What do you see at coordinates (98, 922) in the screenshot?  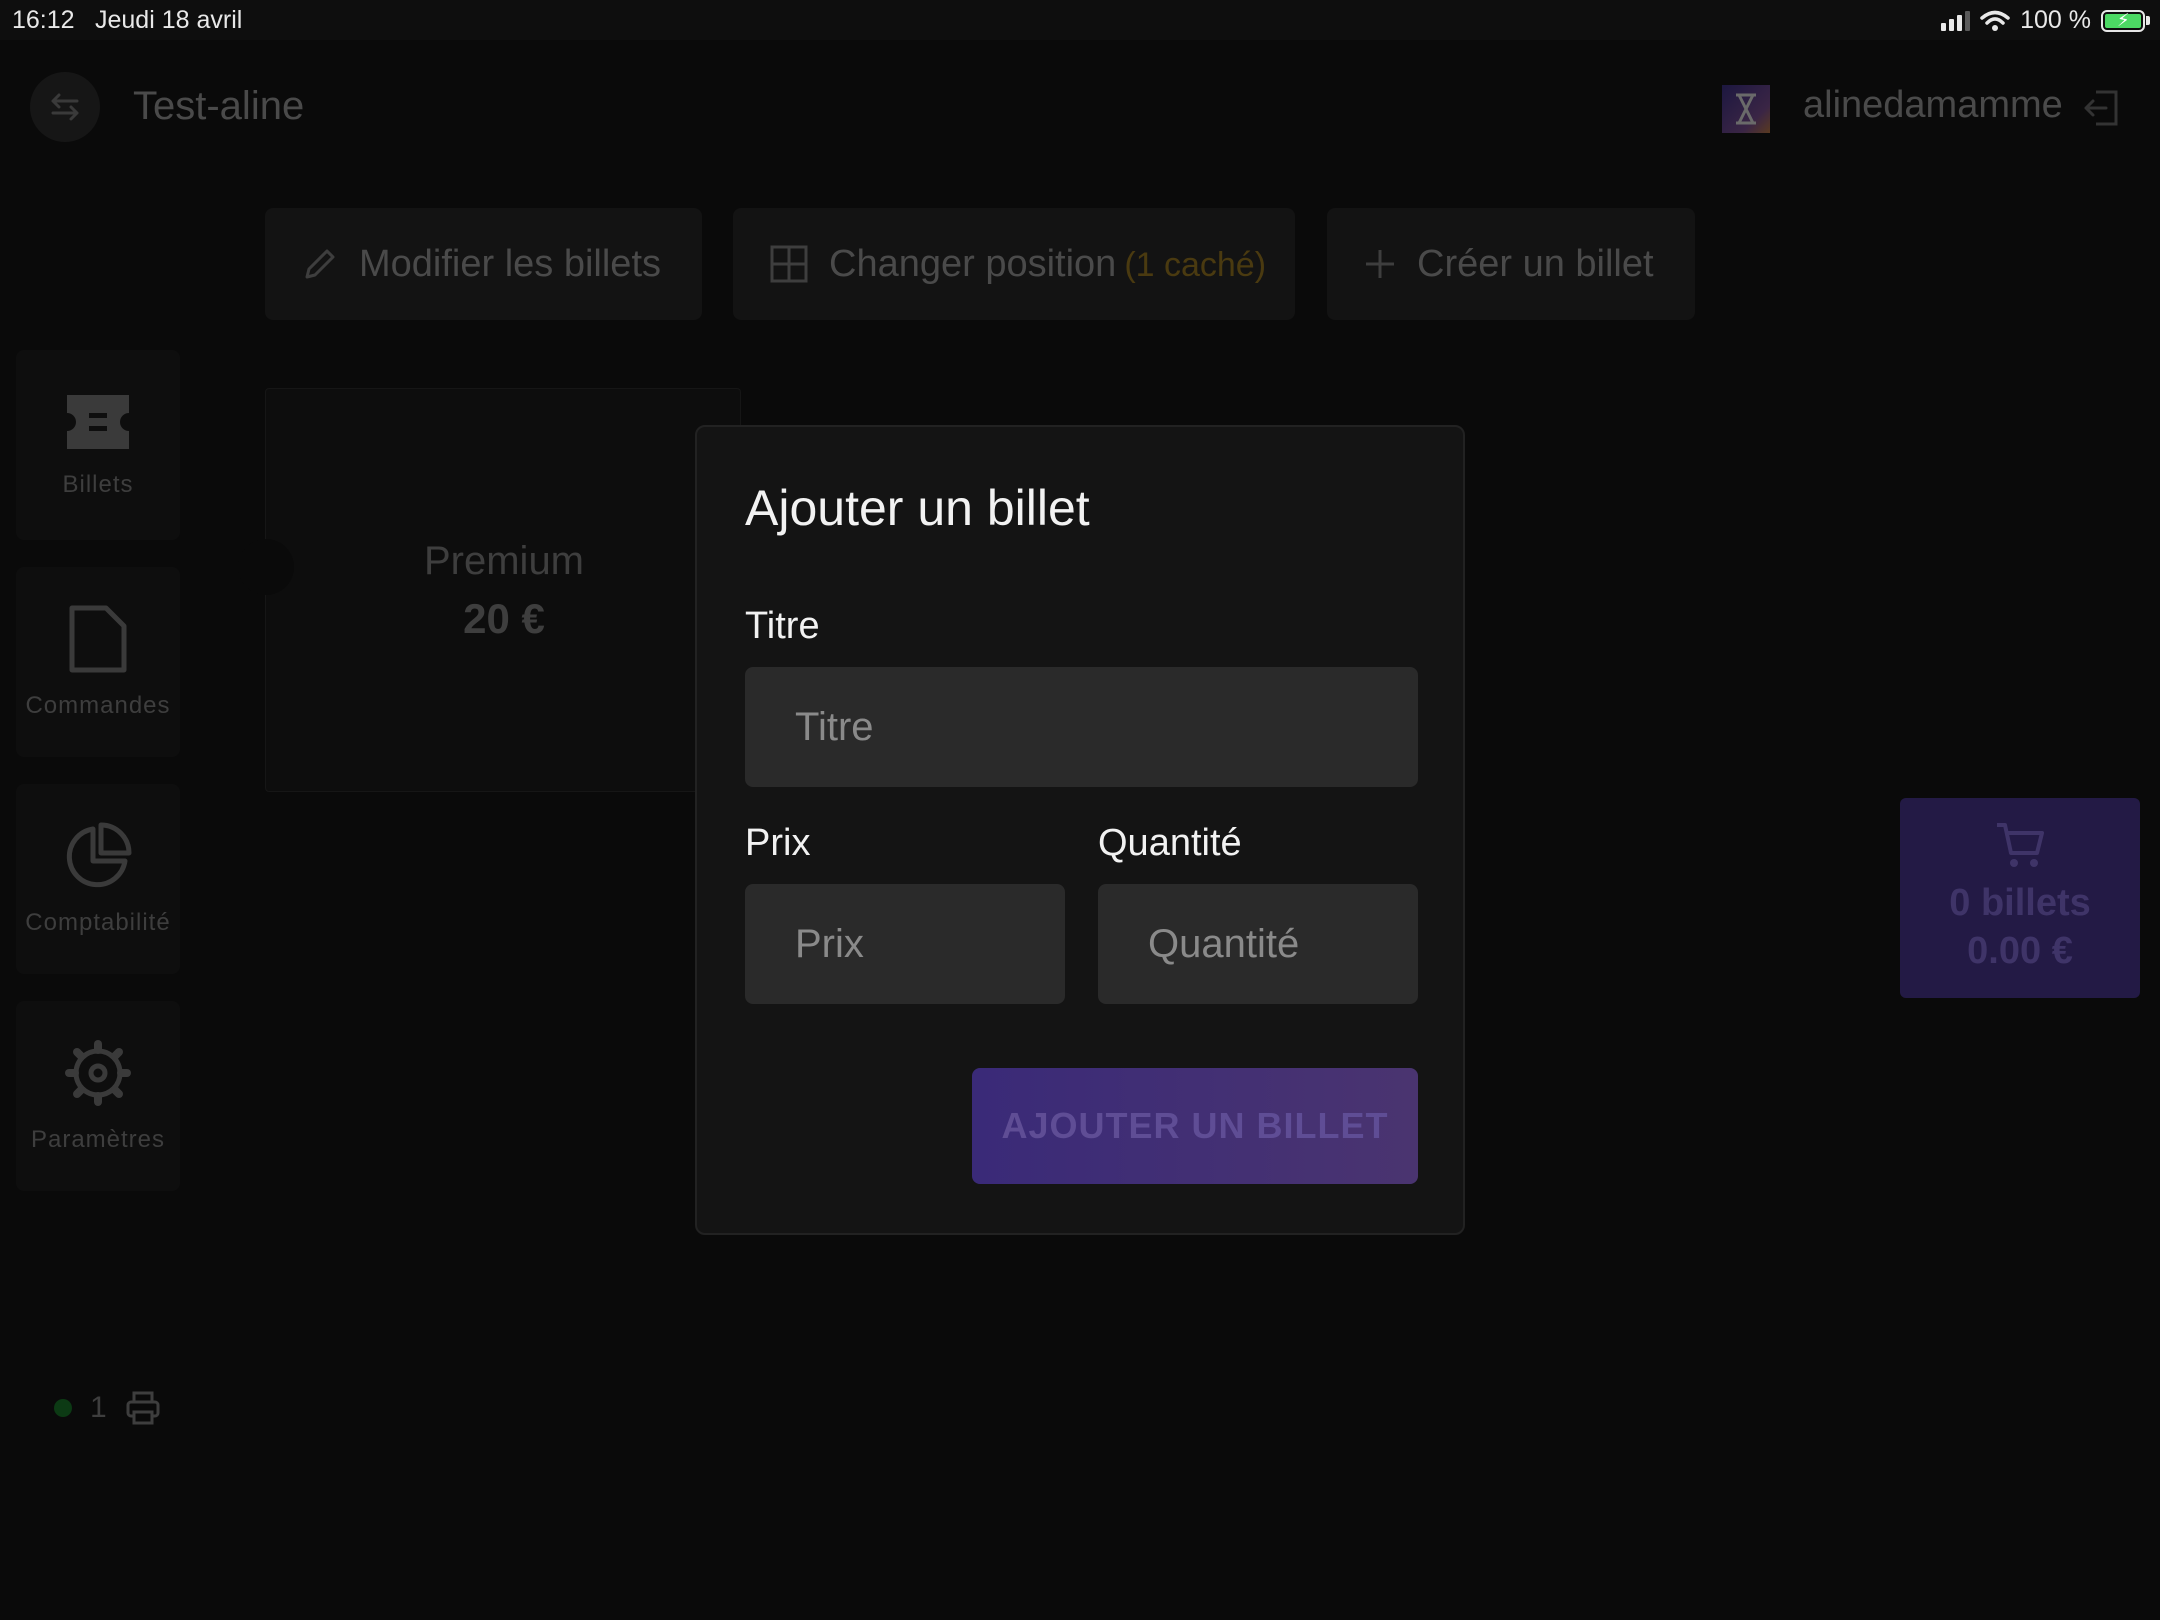 I see `sidebar-item-label: Comptabilité` at bounding box center [98, 922].